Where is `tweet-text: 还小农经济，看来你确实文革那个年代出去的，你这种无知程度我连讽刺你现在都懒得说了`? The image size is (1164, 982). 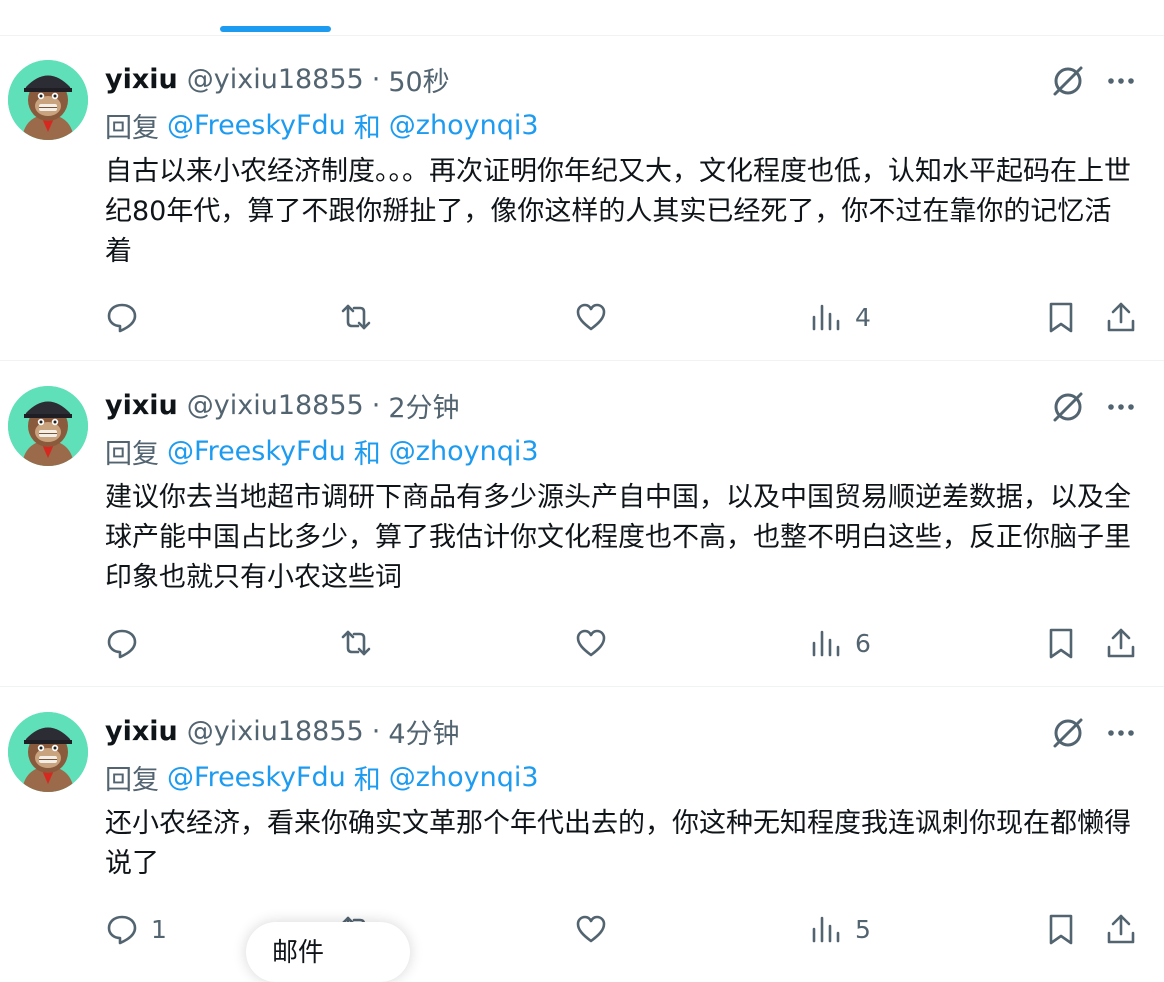 tweet-text: 还小农经济，看来你确实文革那个年代出去的，你这种无知程度我连讽刺你现在都懒得说了 is located at coordinates (618, 843).